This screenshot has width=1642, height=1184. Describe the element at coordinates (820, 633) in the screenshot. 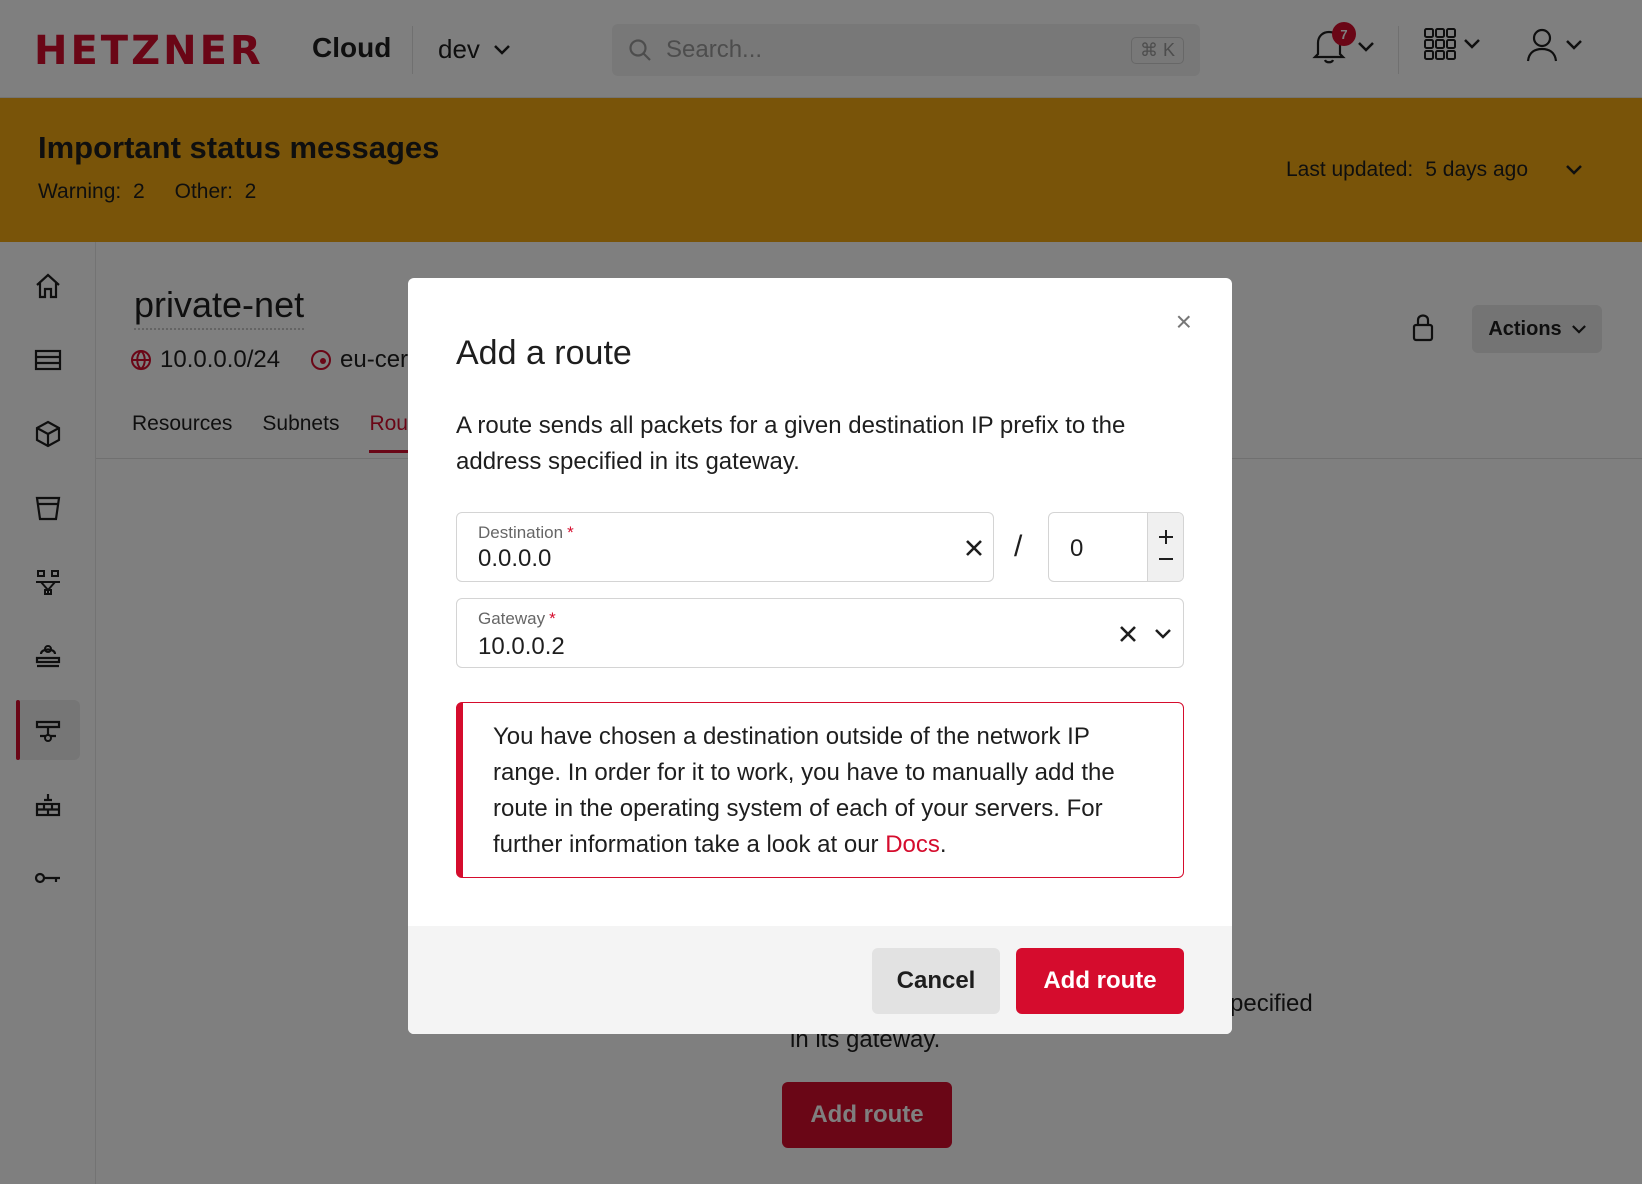

I see `gateway-select: Gateway * 10.0.0.2` at that location.